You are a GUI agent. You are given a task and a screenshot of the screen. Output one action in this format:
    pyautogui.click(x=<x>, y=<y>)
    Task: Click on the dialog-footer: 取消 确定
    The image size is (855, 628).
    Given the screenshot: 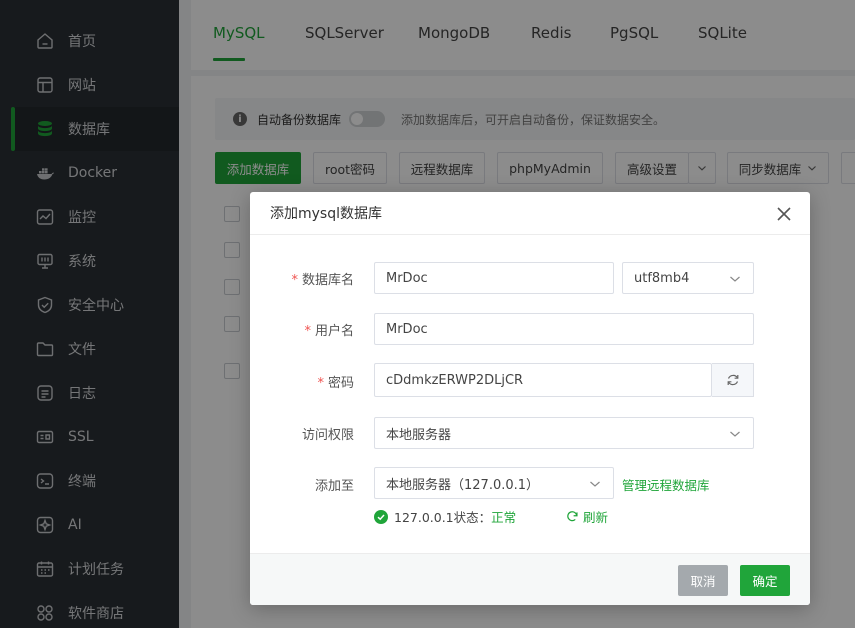 What is the action you would take?
    pyautogui.click(x=530, y=579)
    